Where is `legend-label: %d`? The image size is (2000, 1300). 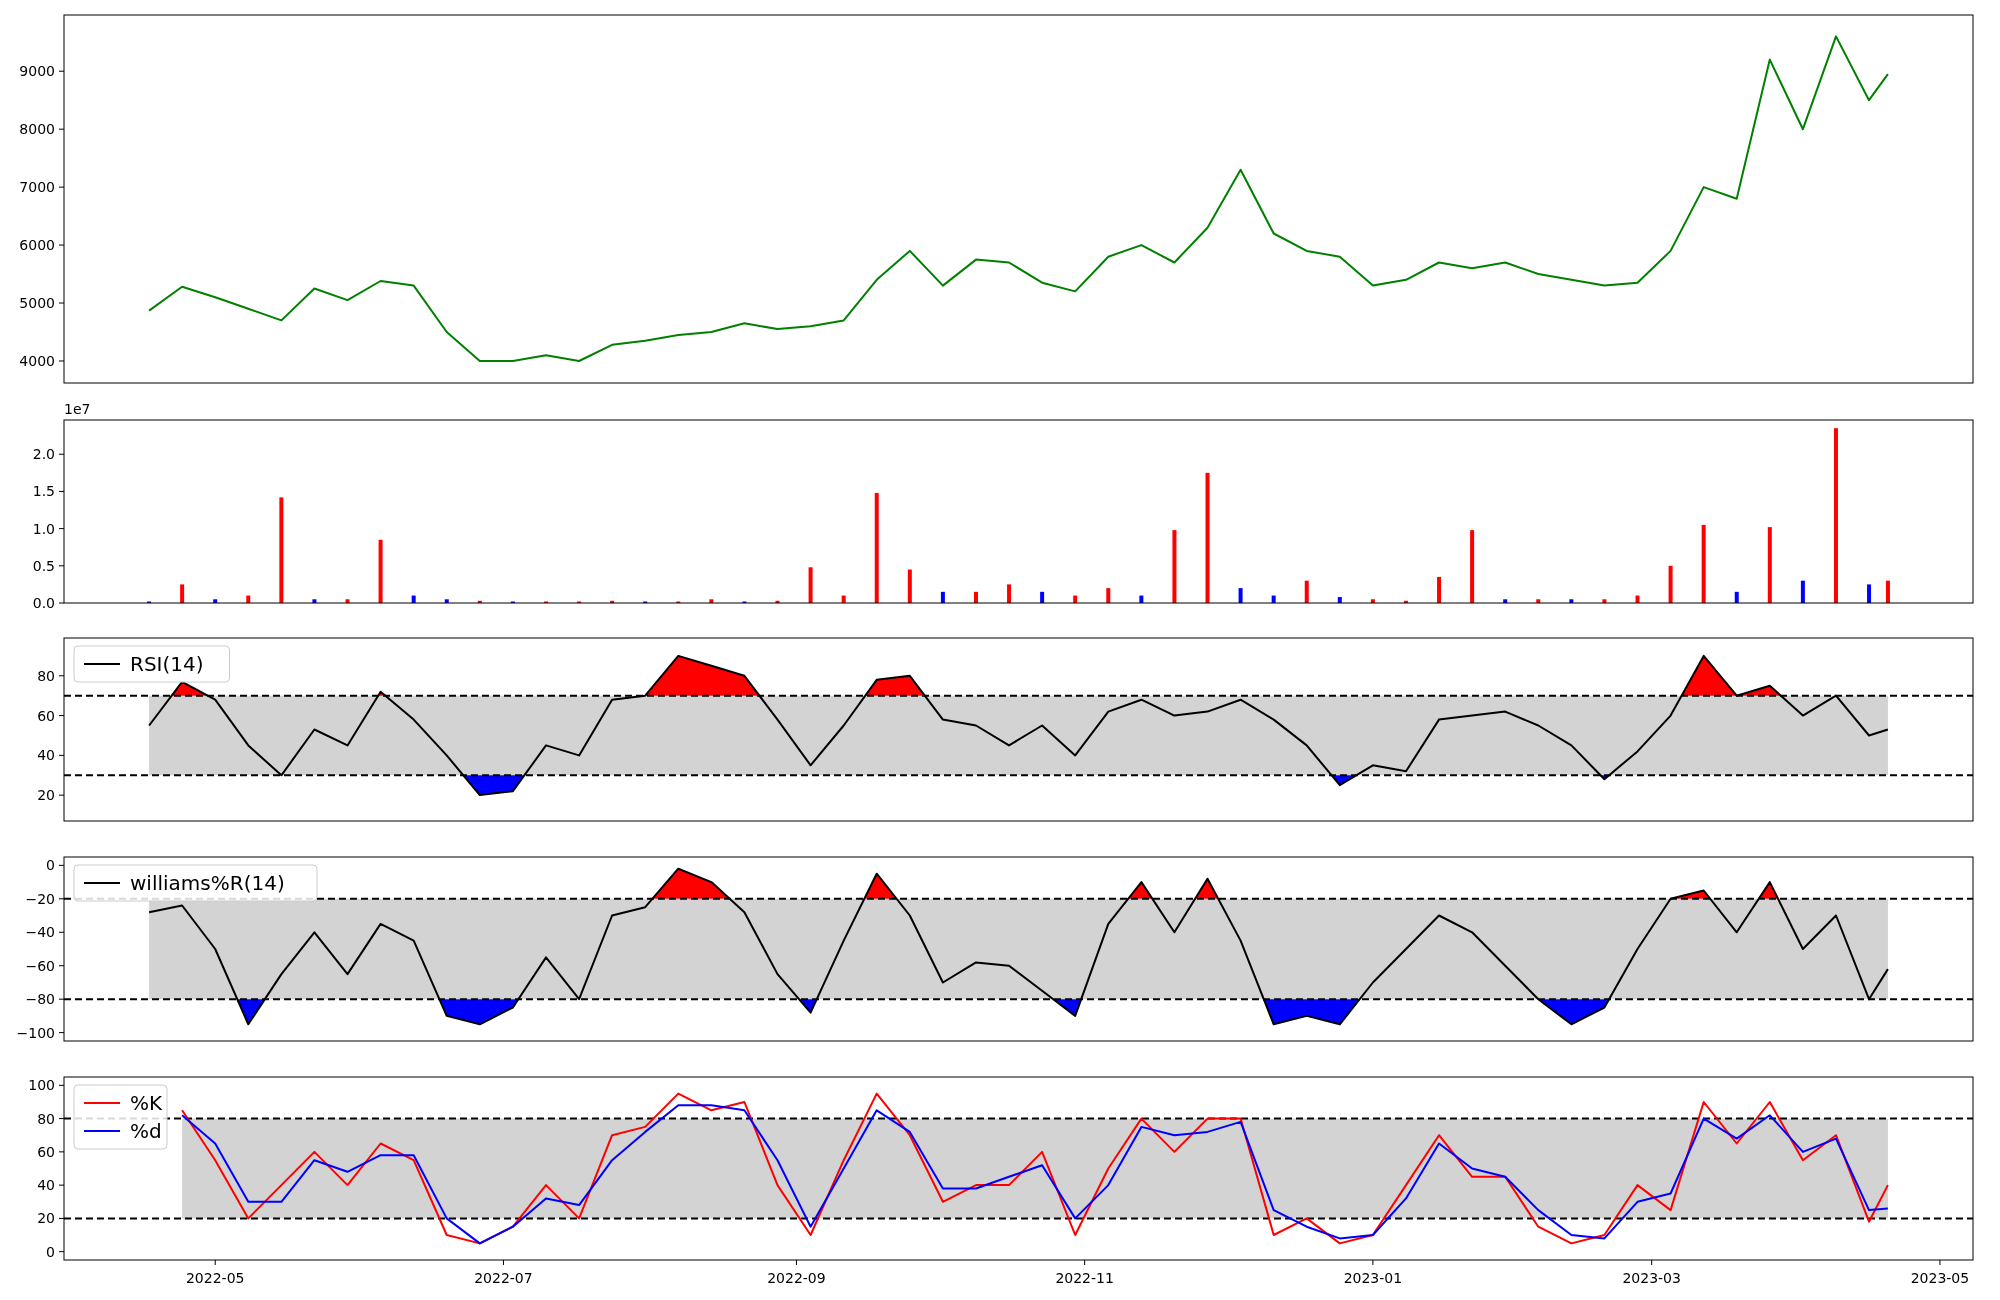
legend-label: %d is located at coordinates (146, 1131).